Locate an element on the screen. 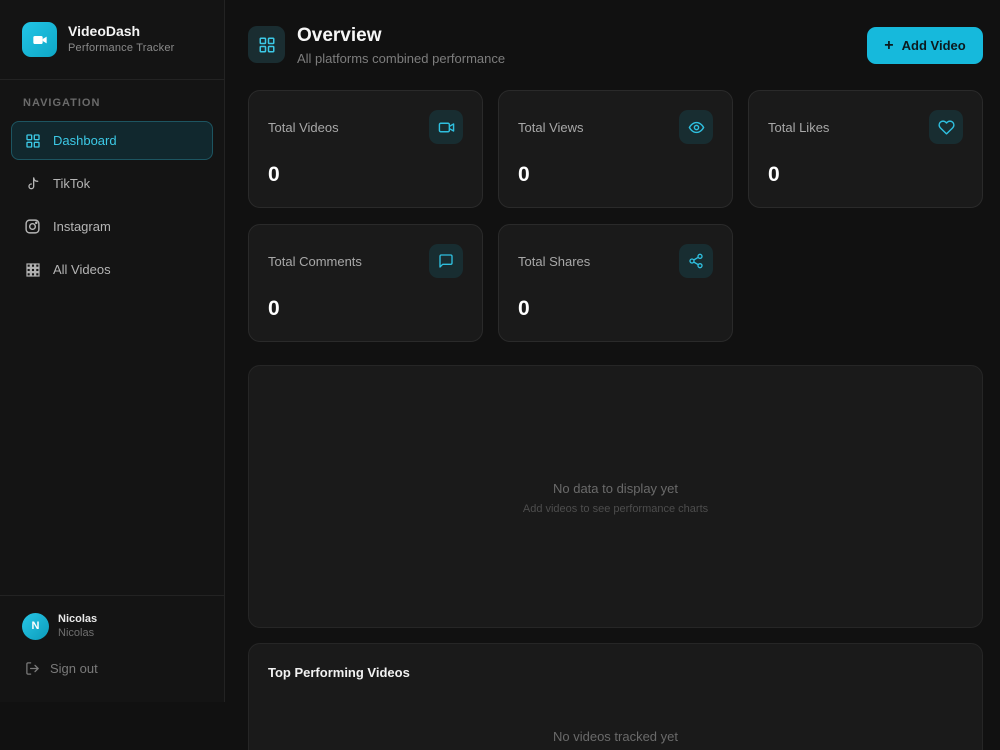  page-title: Overview is located at coordinates (339, 35).